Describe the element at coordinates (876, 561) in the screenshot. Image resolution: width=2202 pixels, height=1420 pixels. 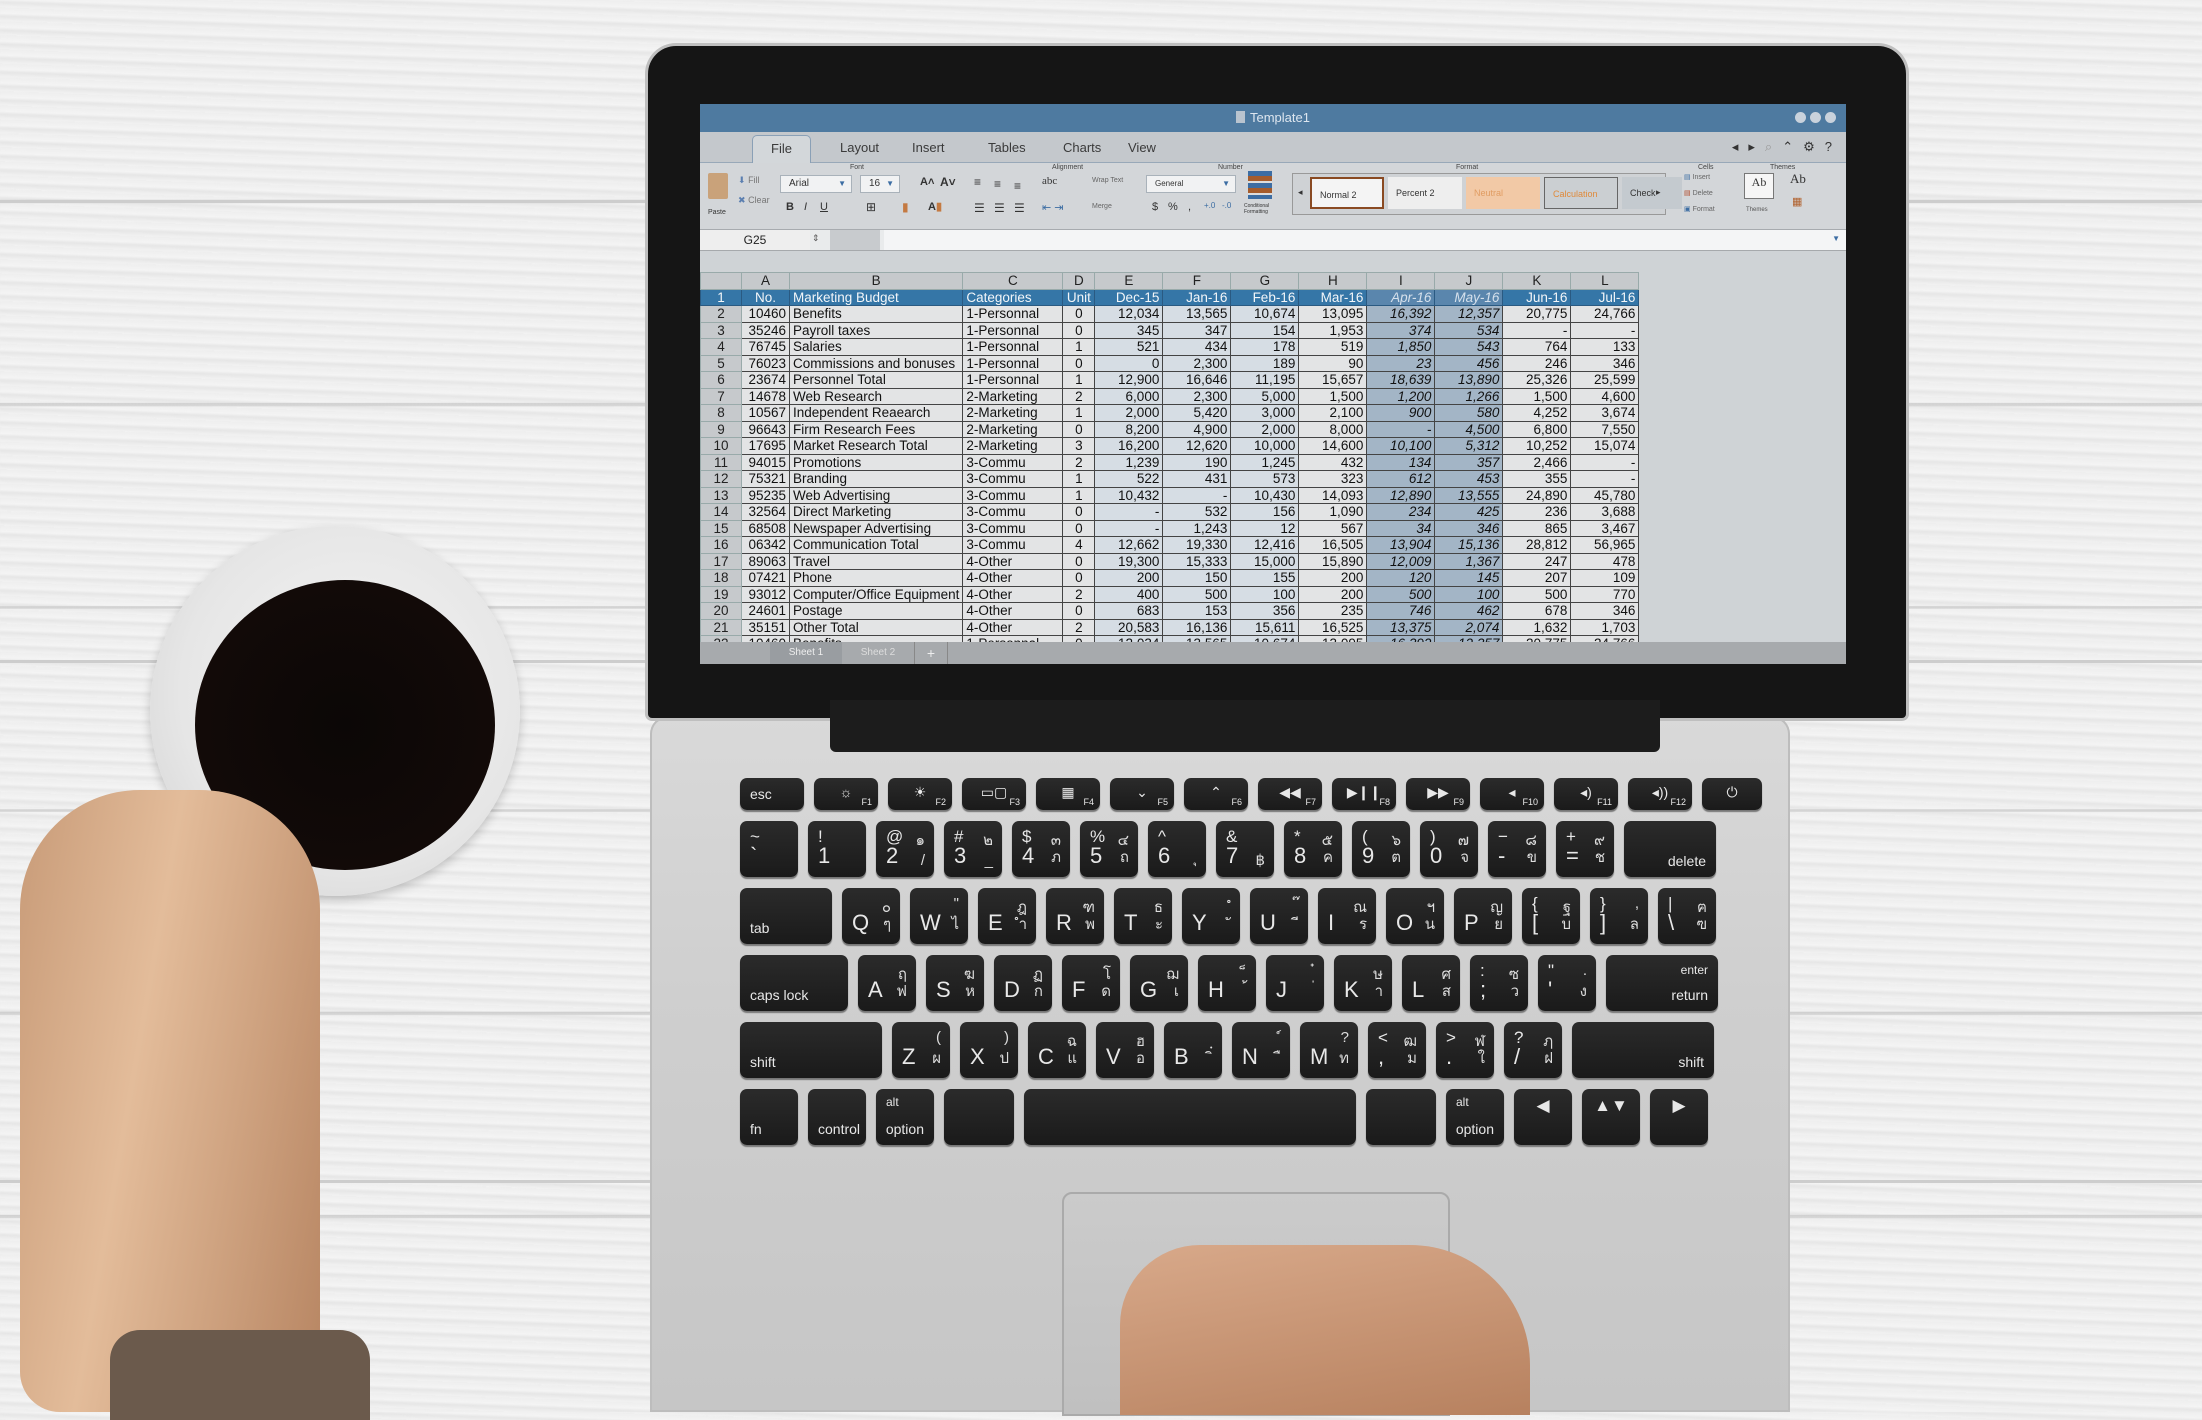
I see `cell: Travel` at that location.